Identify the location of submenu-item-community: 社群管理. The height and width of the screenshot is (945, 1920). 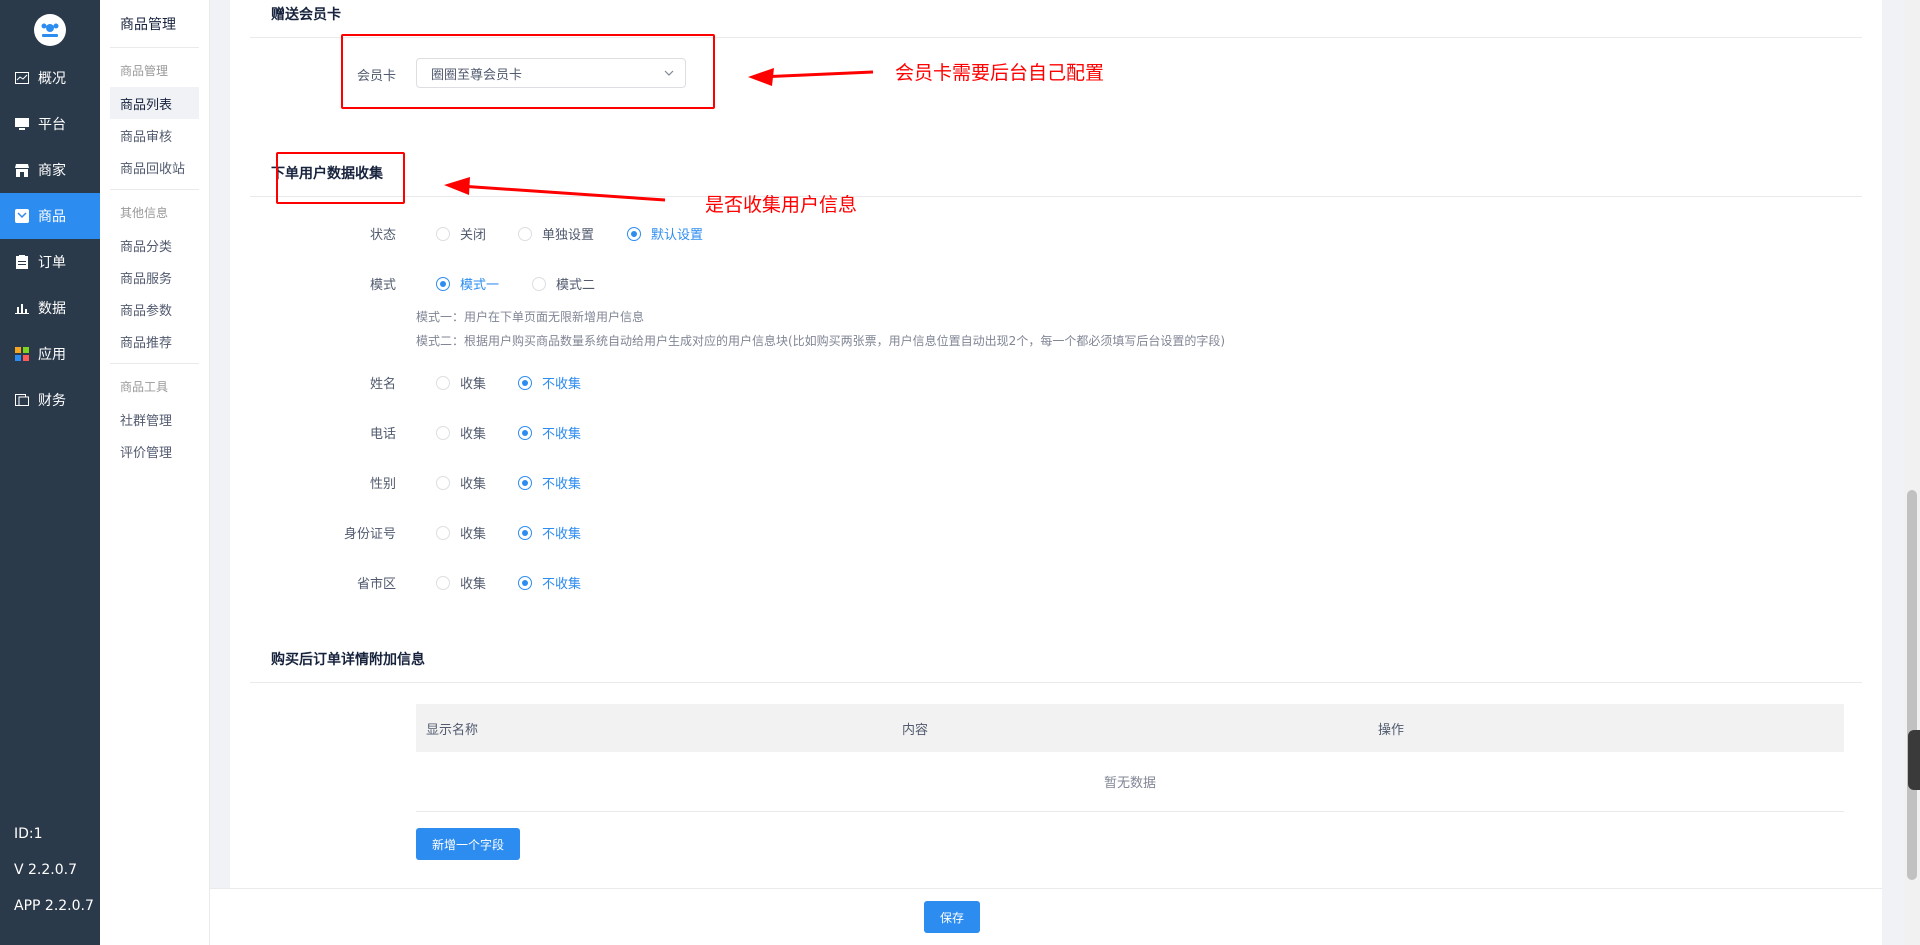
(154, 419).